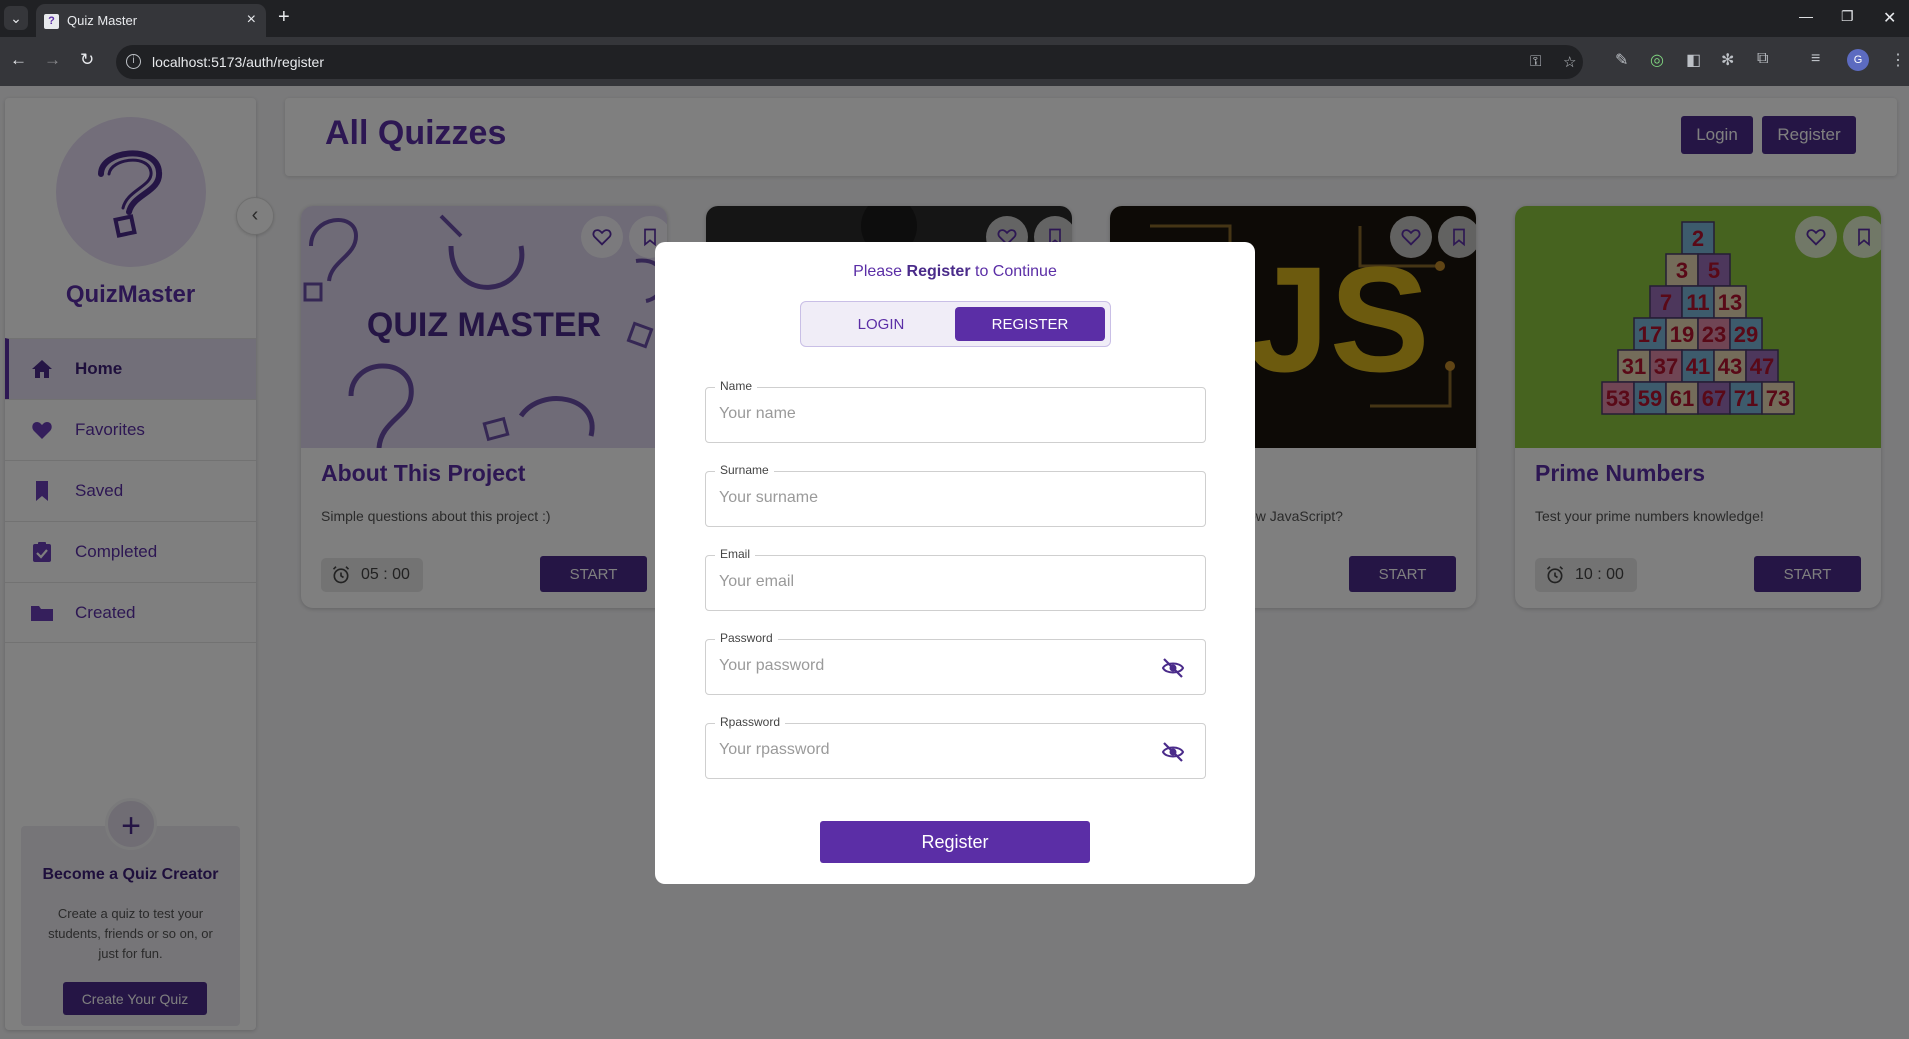  Describe the element at coordinates (849, 62) in the screenshot. I see `address-bar: i localhost:5173/auth/register ⚿ ☆` at that location.